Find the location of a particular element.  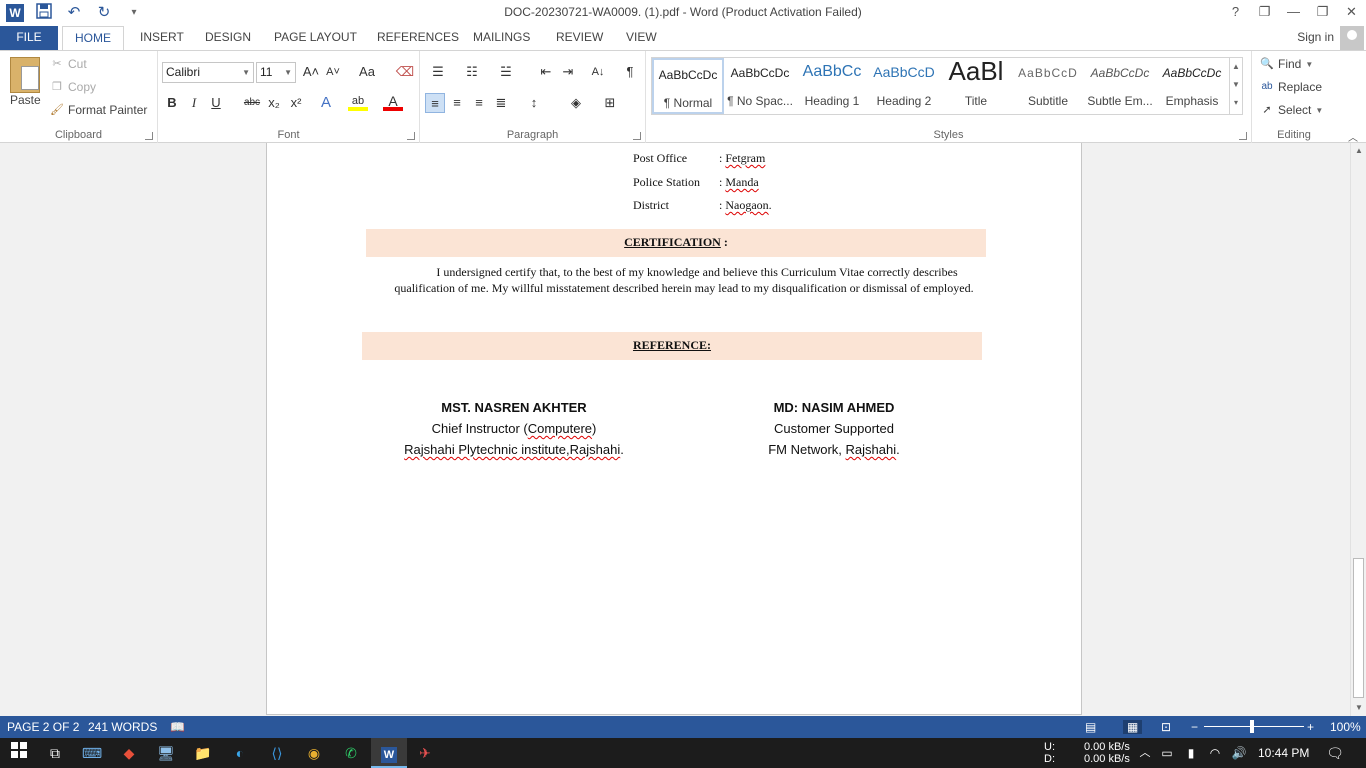

superscript-button: x² is located at coordinates (296, 103).